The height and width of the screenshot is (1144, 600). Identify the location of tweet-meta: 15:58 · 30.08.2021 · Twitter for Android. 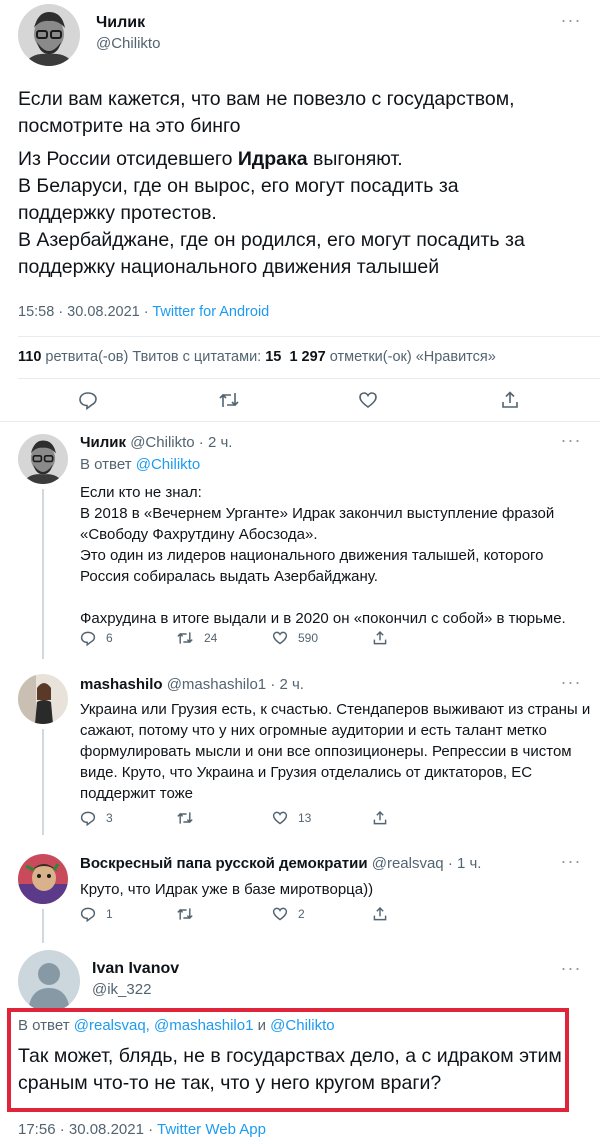
(143, 312).